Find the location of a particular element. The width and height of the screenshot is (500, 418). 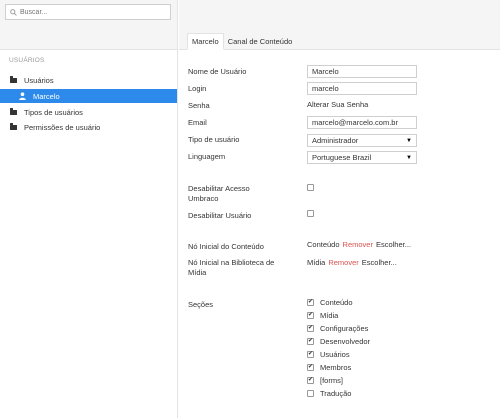

section-item-forms: [forms] is located at coordinates (325, 380).